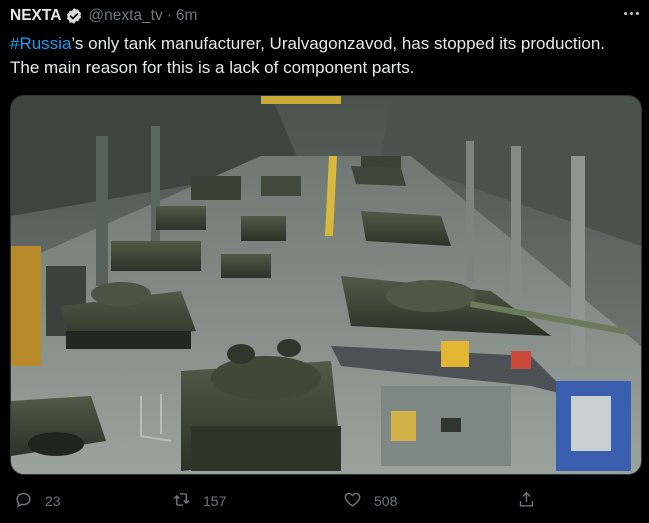 This screenshot has width=649, height=523. I want to click on like-icon, so click(352, 501).